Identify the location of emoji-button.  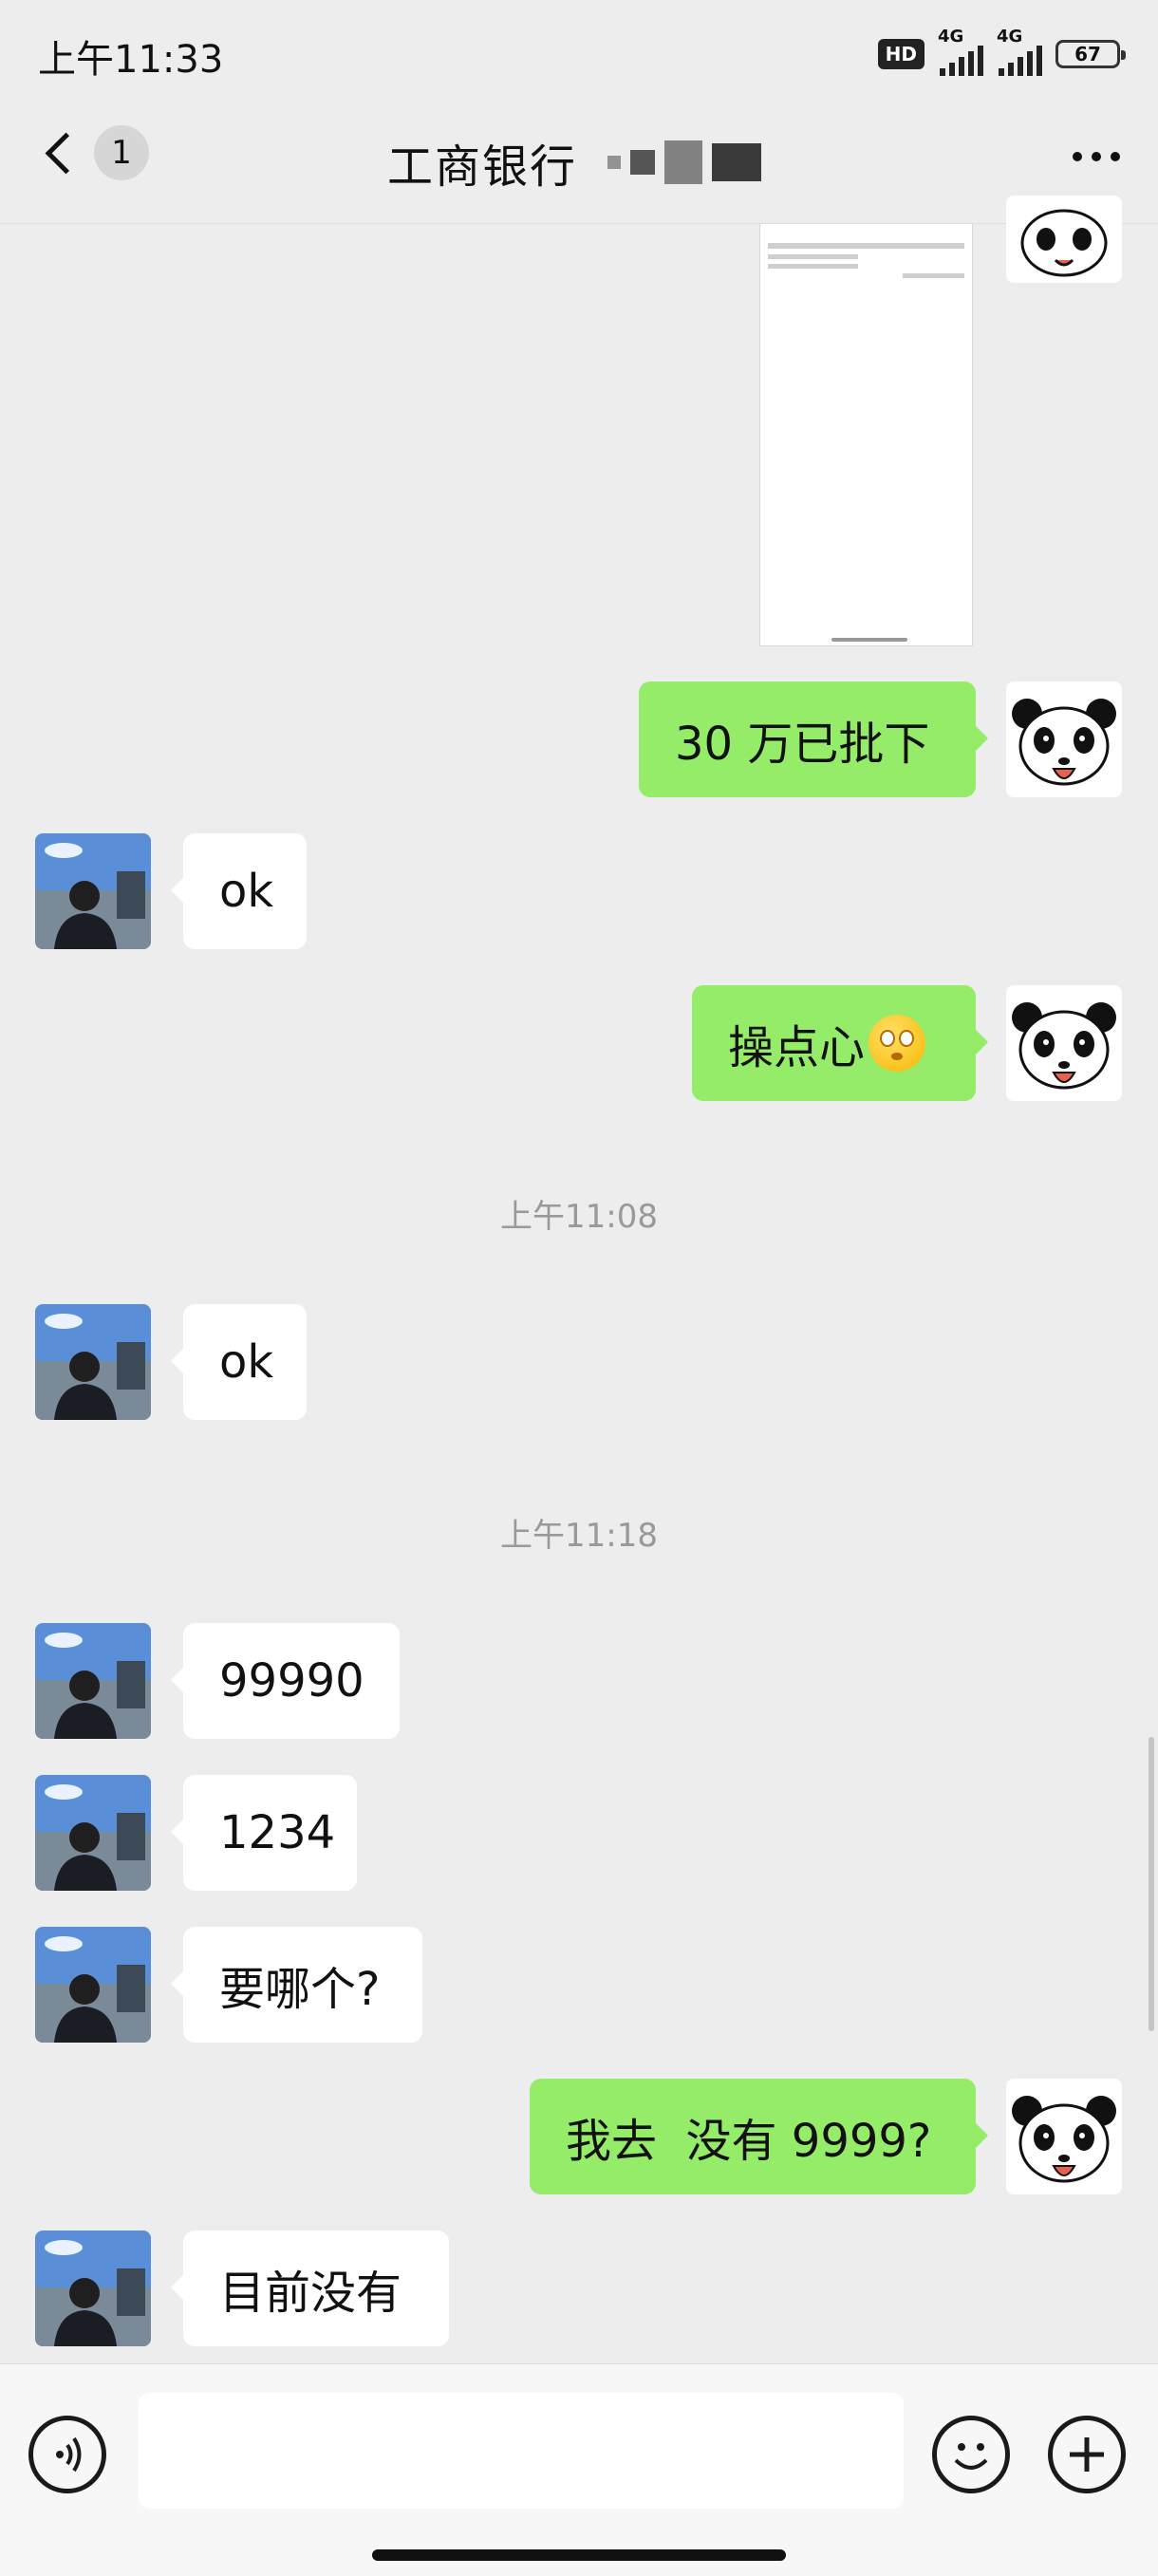
(971, 2454).